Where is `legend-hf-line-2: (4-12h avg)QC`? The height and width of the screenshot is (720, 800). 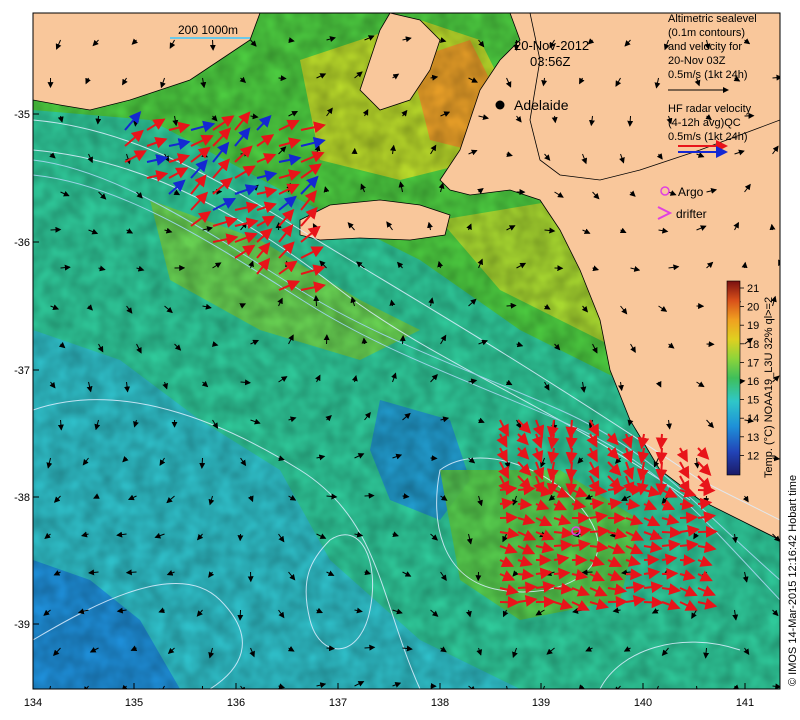 legend-hf-line-2: (4-12h avg)QC is located at coordinates (704, 123).